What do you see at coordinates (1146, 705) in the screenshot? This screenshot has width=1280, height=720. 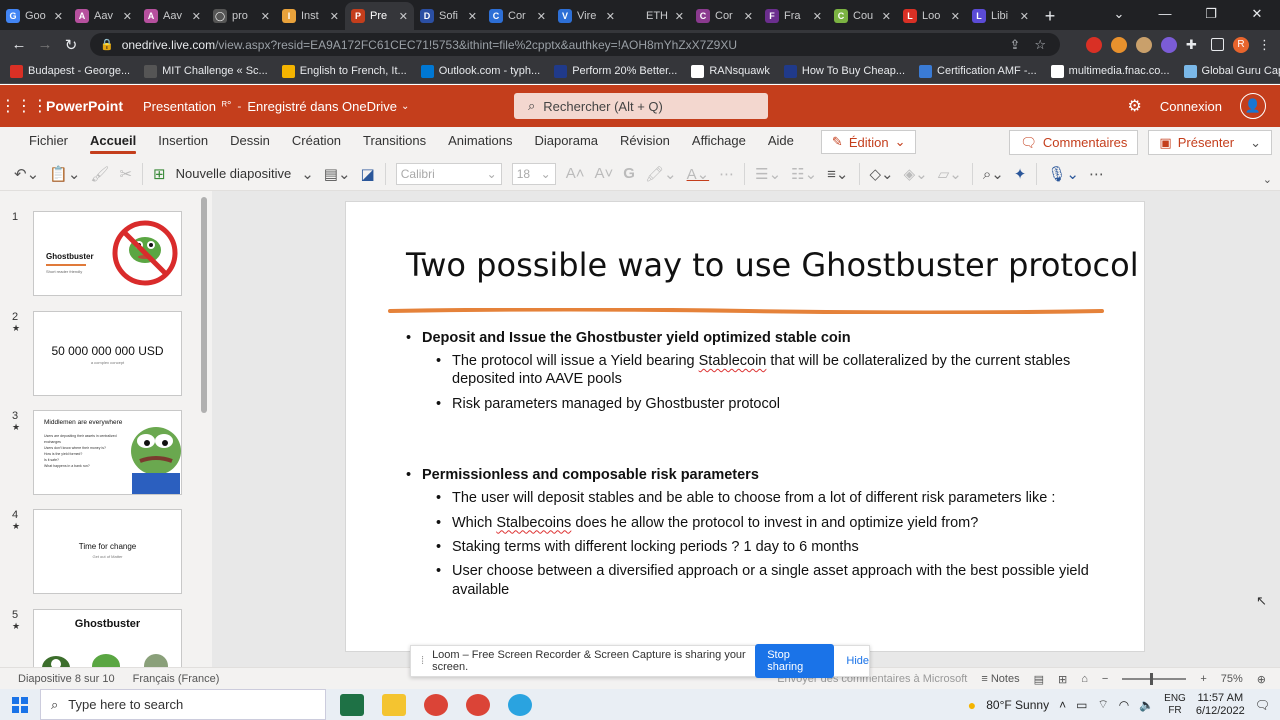 I see `volume-icon: 🔈` at bounding box center [1146, 705].